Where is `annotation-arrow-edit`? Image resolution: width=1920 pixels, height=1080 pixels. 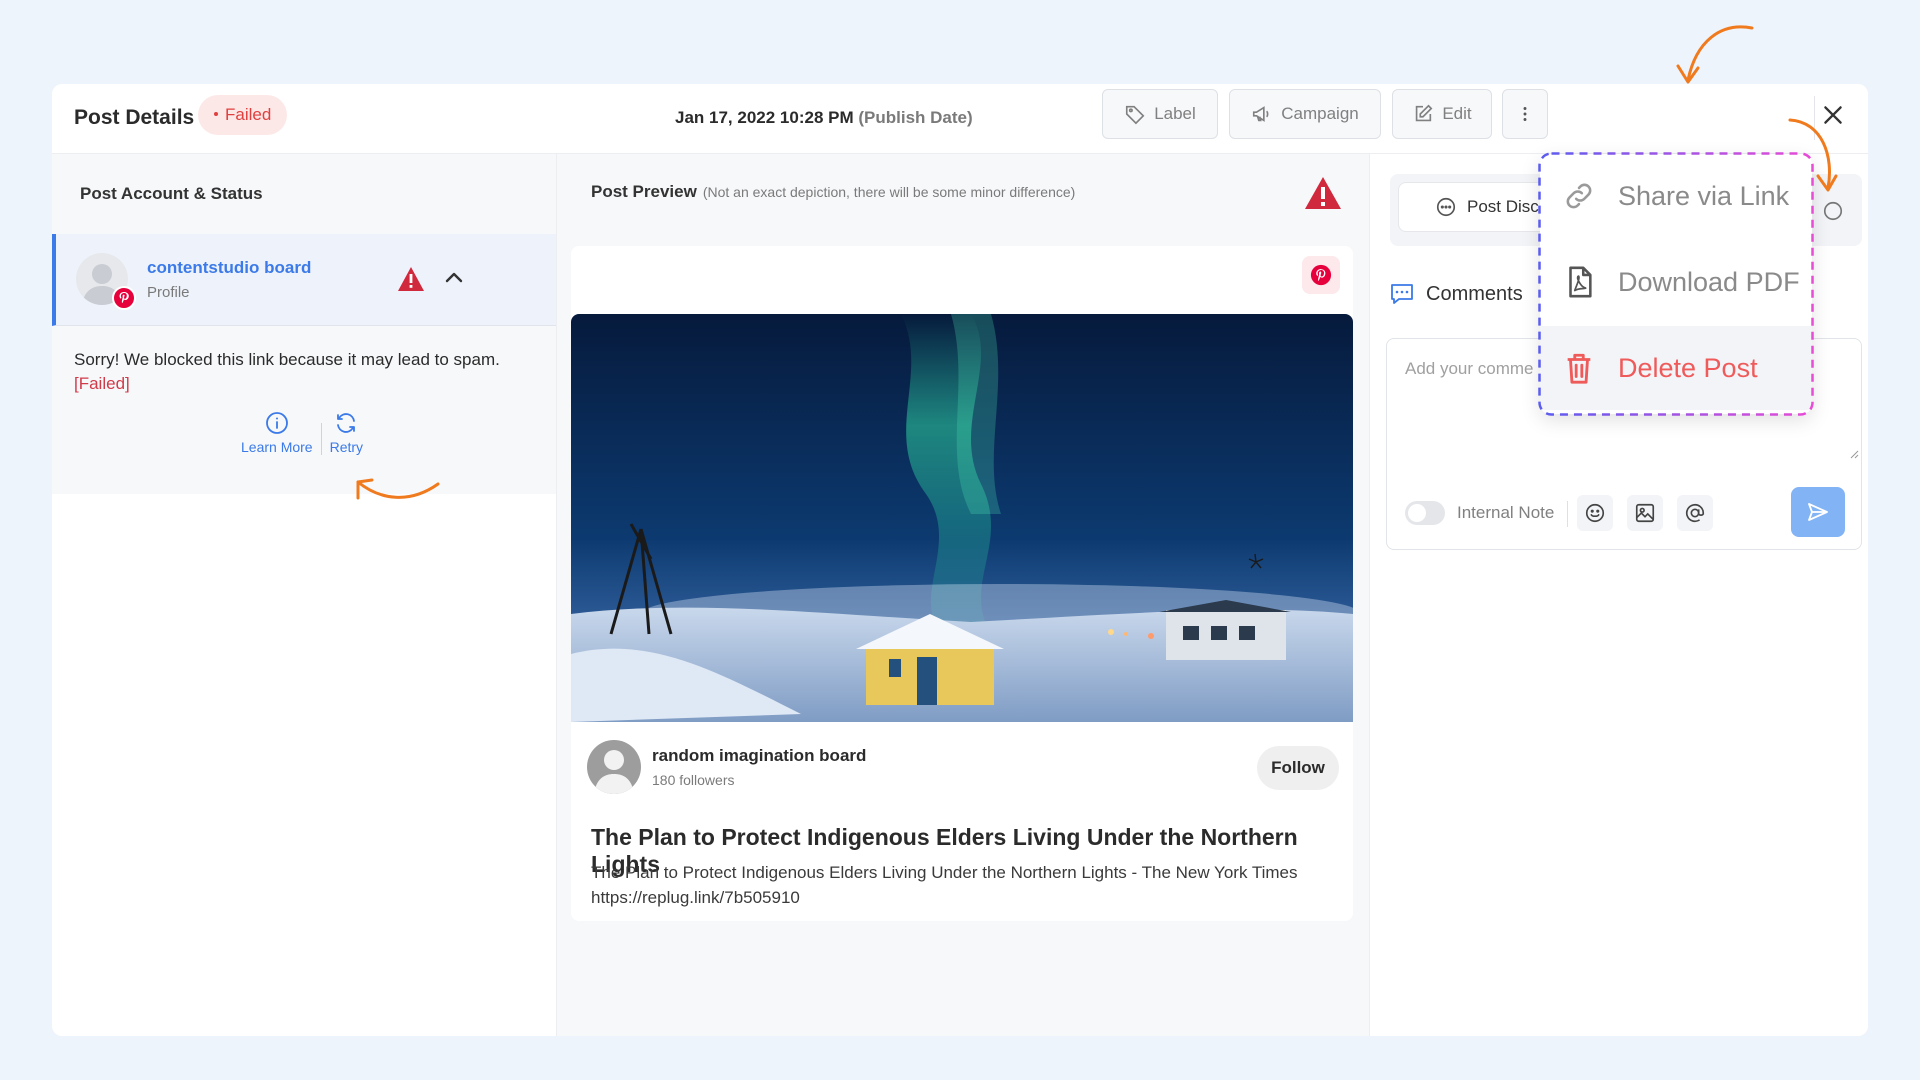
annotation-arrow-edit is located at coordinates (1715, 54).